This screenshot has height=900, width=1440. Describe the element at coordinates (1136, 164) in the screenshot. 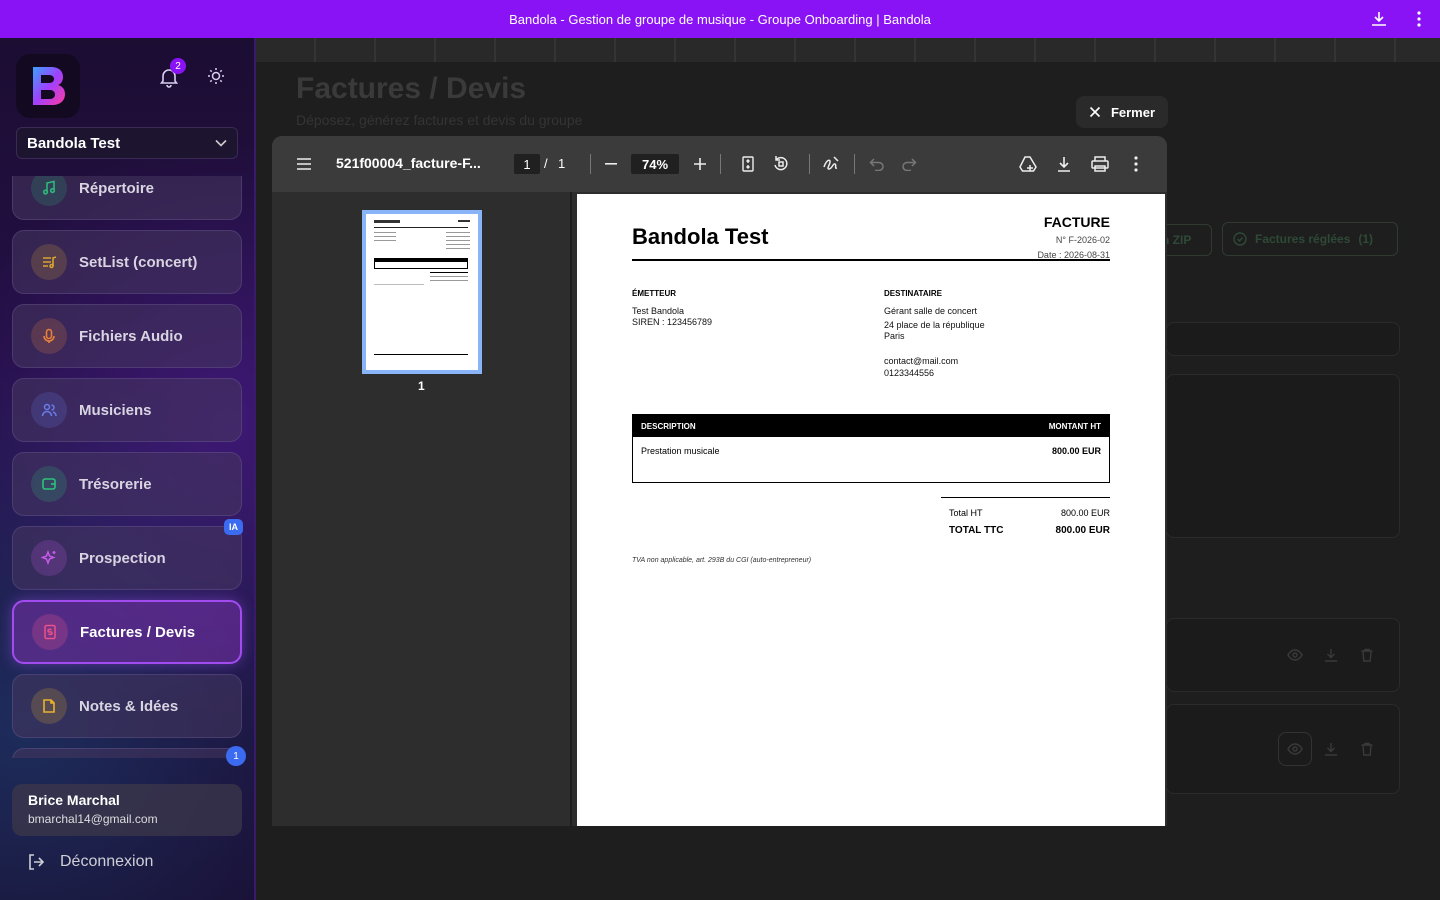

I see `more-options-icon` at that location.